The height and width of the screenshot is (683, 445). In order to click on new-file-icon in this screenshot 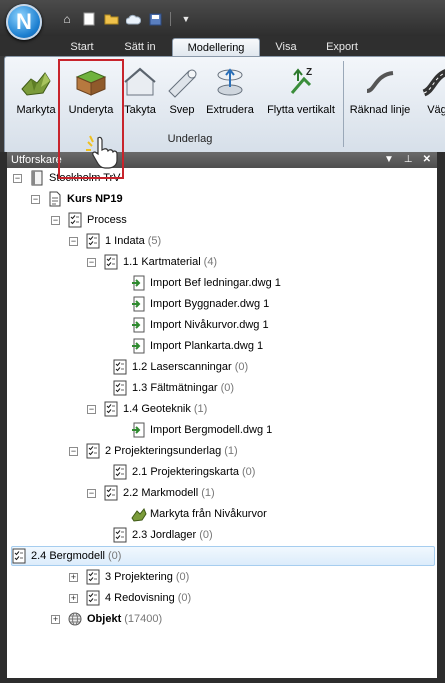, I will do `click(89, 19)`.